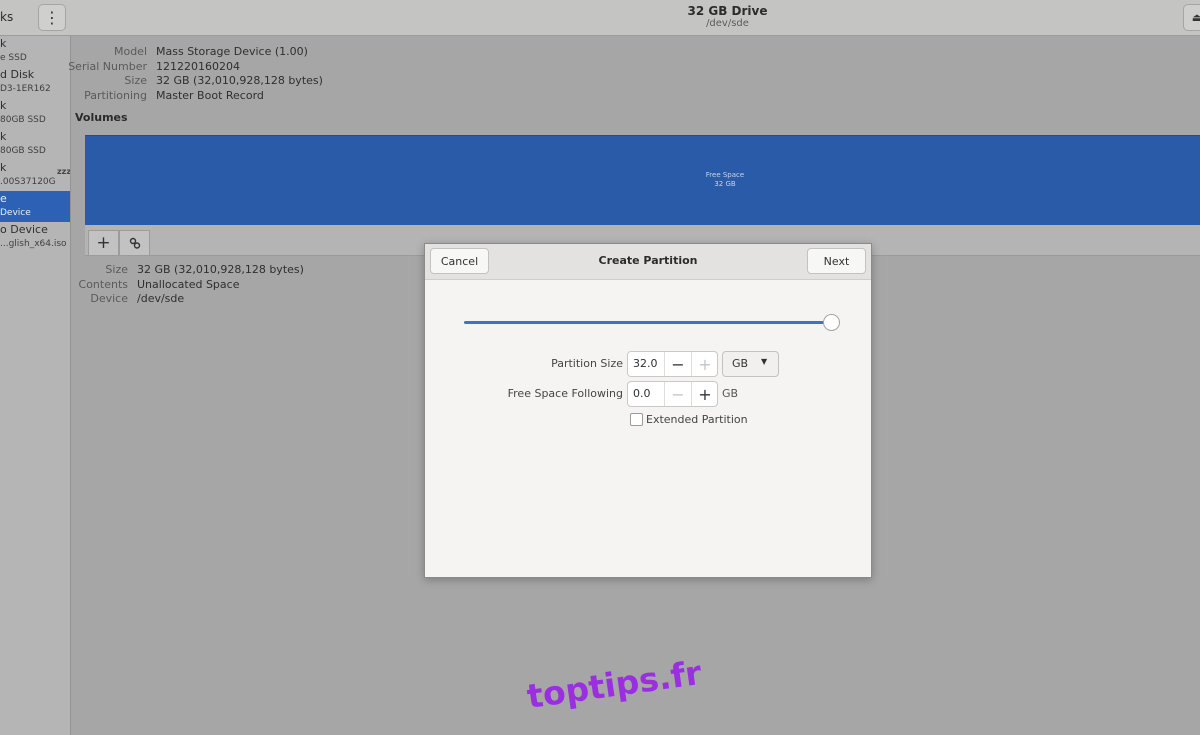 This screenshot has width=1200, height=735. What do you see at coordinates (35, 51) in the screenshot?
I see `sidebar-item-drive-1: k e SSD` at bounding box center [35, 51].